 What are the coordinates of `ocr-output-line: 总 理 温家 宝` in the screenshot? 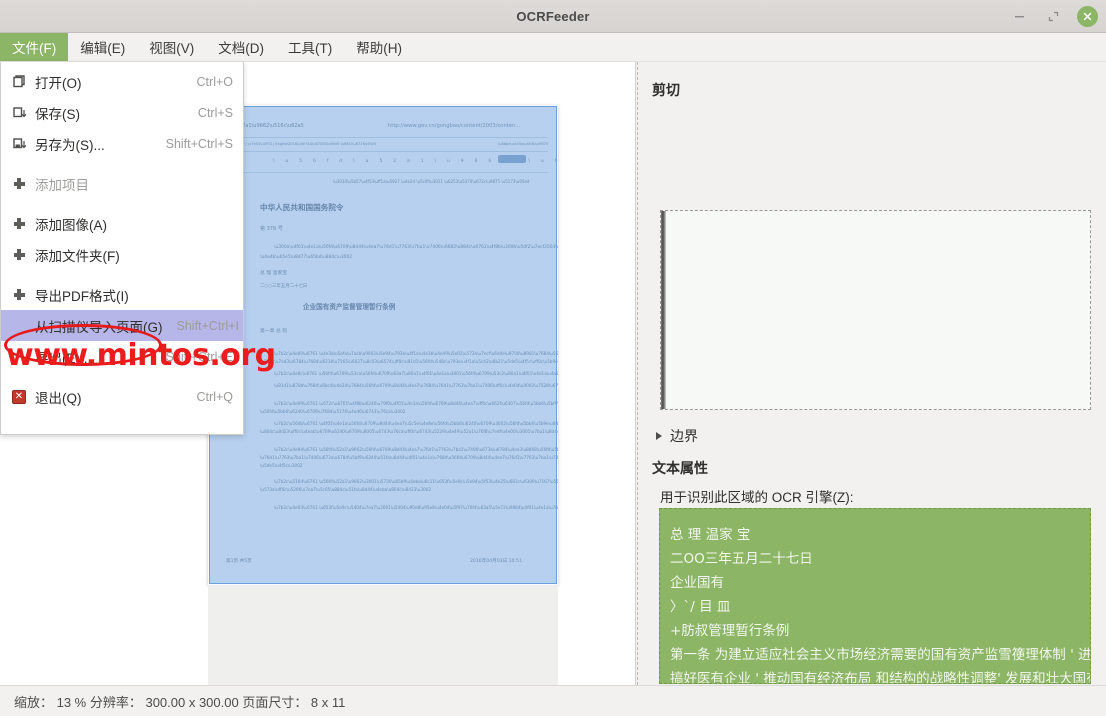 It's located at (710, 535).